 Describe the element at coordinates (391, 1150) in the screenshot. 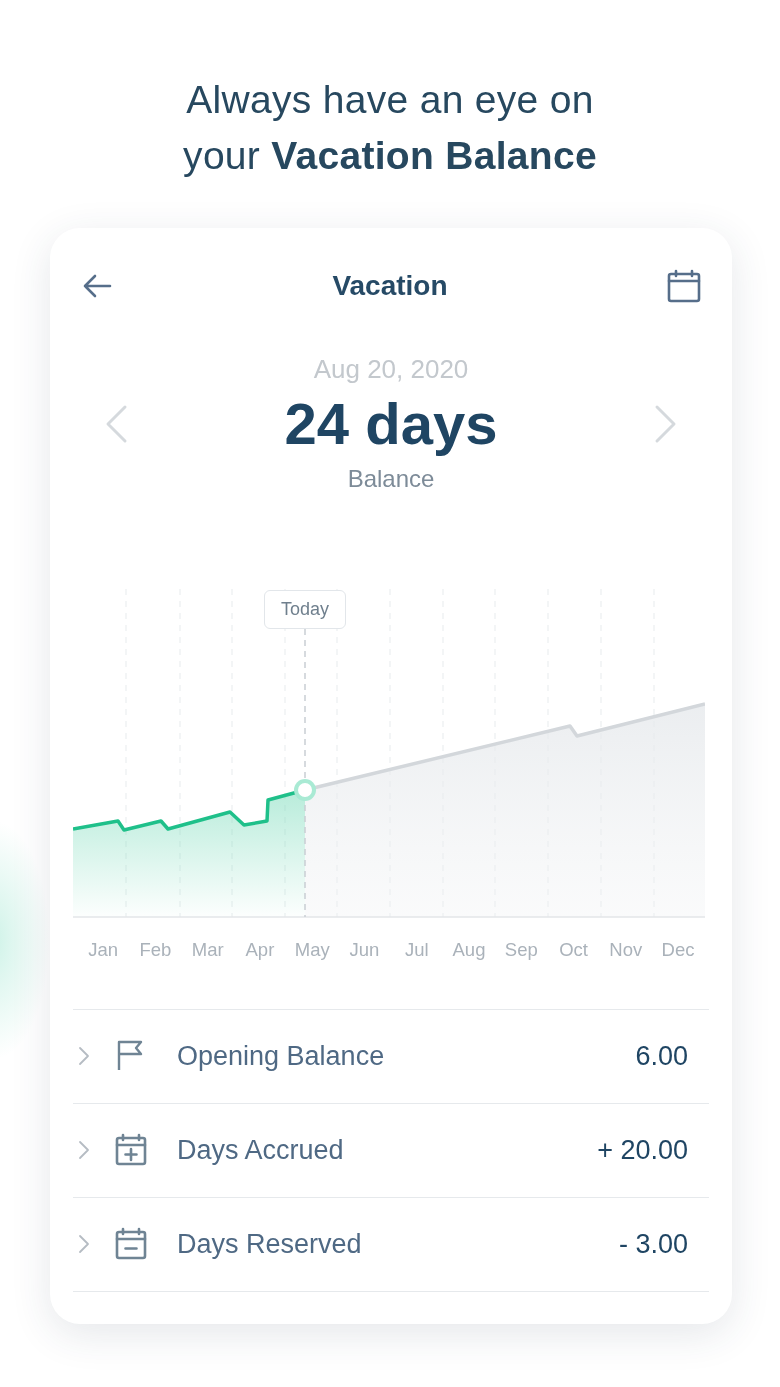

I see `balance-row: Days Accrued + 20.00` at that location.